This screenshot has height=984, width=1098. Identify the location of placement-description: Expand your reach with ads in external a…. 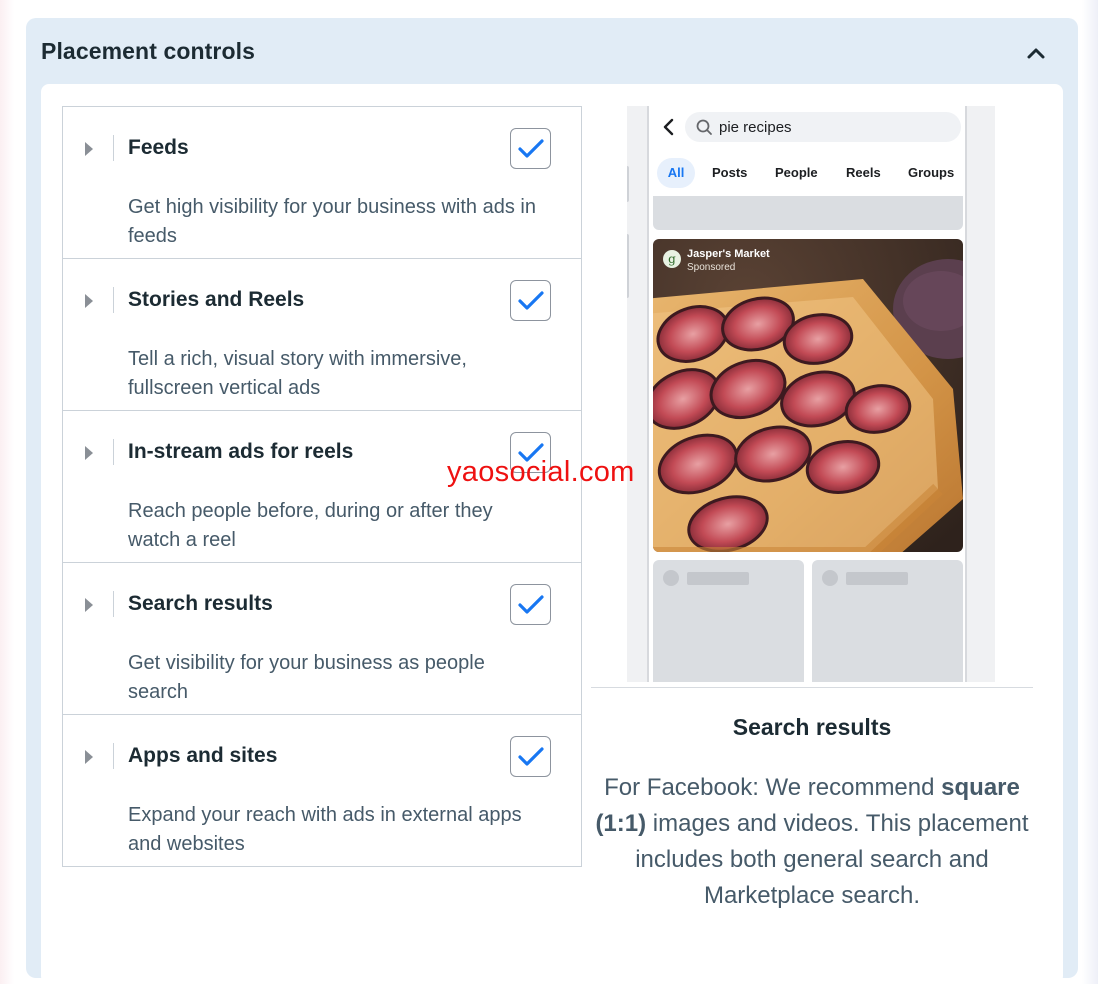
(325, 829).